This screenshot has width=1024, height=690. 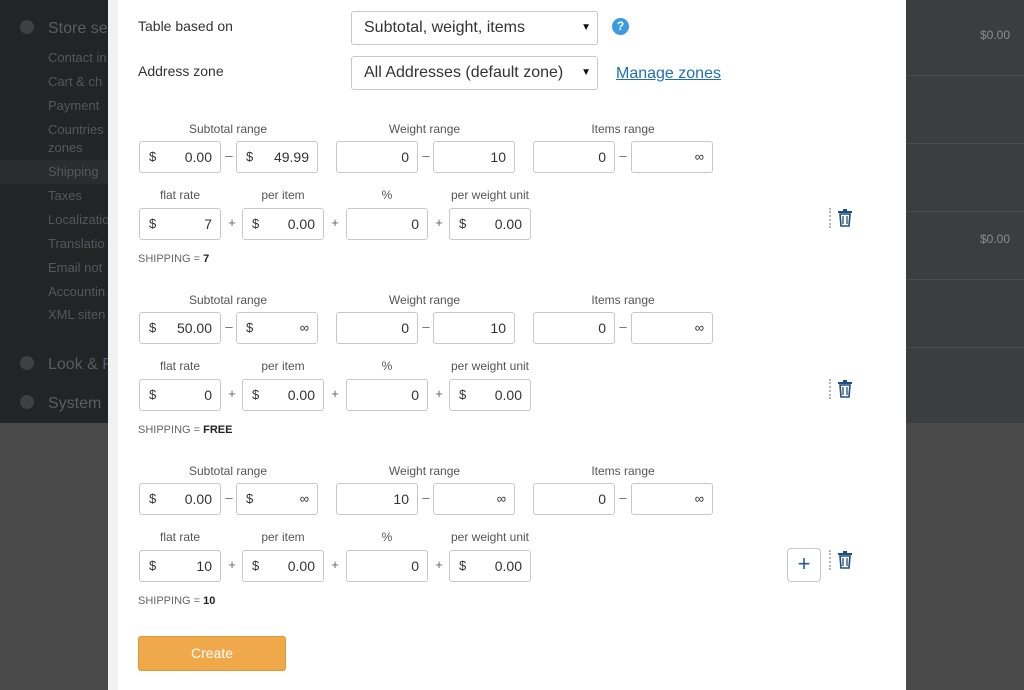 What do you see at coordinates (620, 26) in the screenshot?
I see `help-icon: ?` at bounding box center [620, 26].